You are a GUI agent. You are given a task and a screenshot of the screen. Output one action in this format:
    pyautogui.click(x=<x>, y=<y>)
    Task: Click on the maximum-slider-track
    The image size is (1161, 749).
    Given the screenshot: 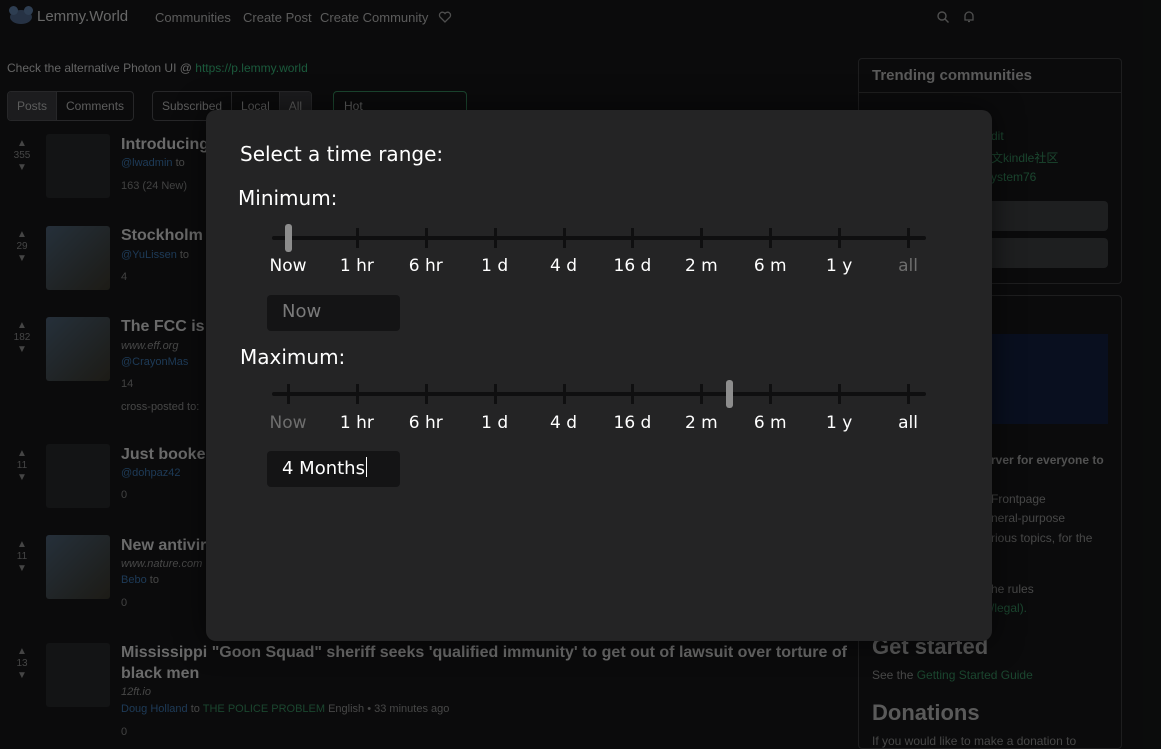 What is the action you would take?
    pyautogui.click(x=599, y=394)
    